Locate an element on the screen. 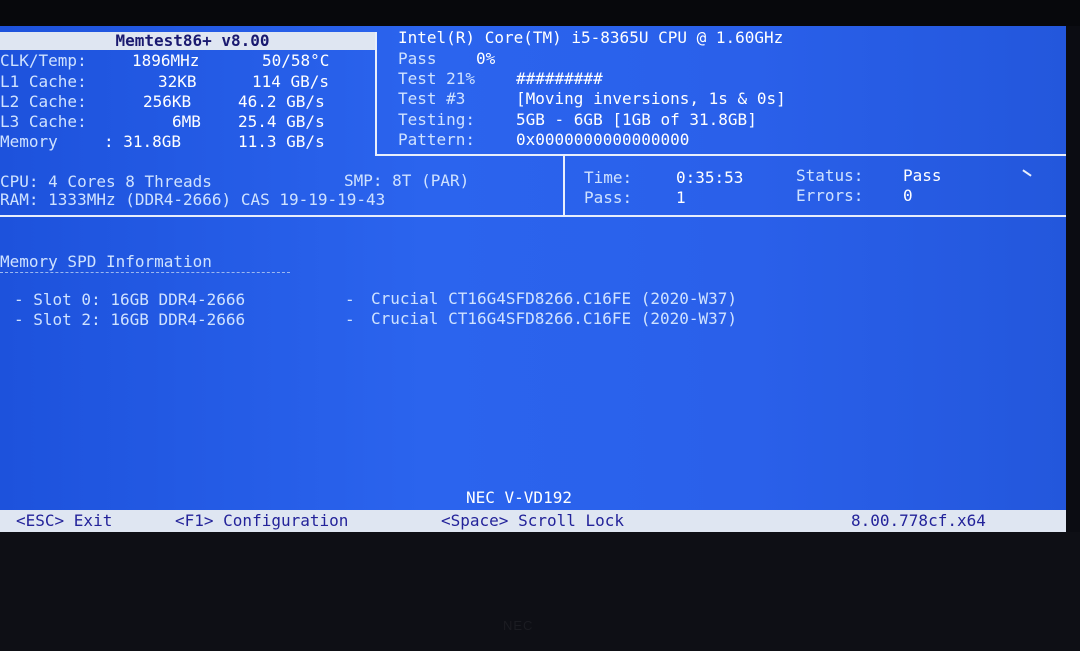  testing-label: Testing: is located at coordinates (437, 119).